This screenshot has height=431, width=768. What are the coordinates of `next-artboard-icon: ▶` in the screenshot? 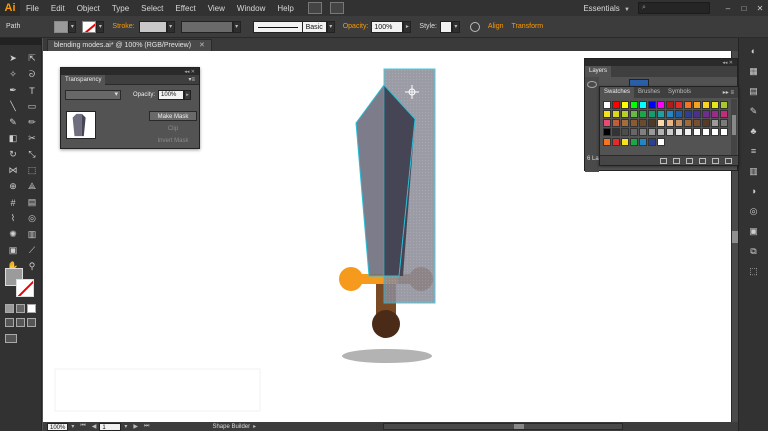 It's located at (135, 426).